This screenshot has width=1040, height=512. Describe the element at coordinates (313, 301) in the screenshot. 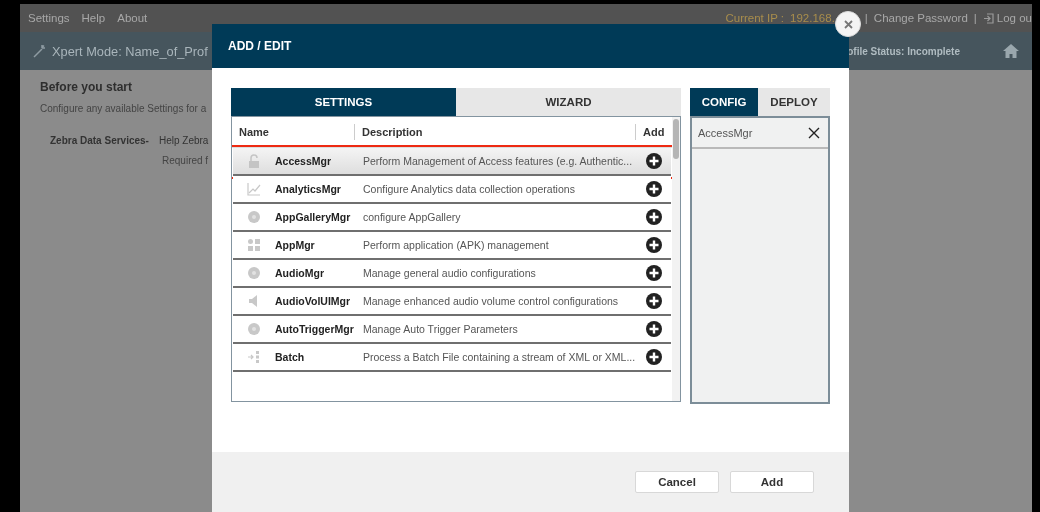

I see `row-name: AudioVolUIMgr` at that location.